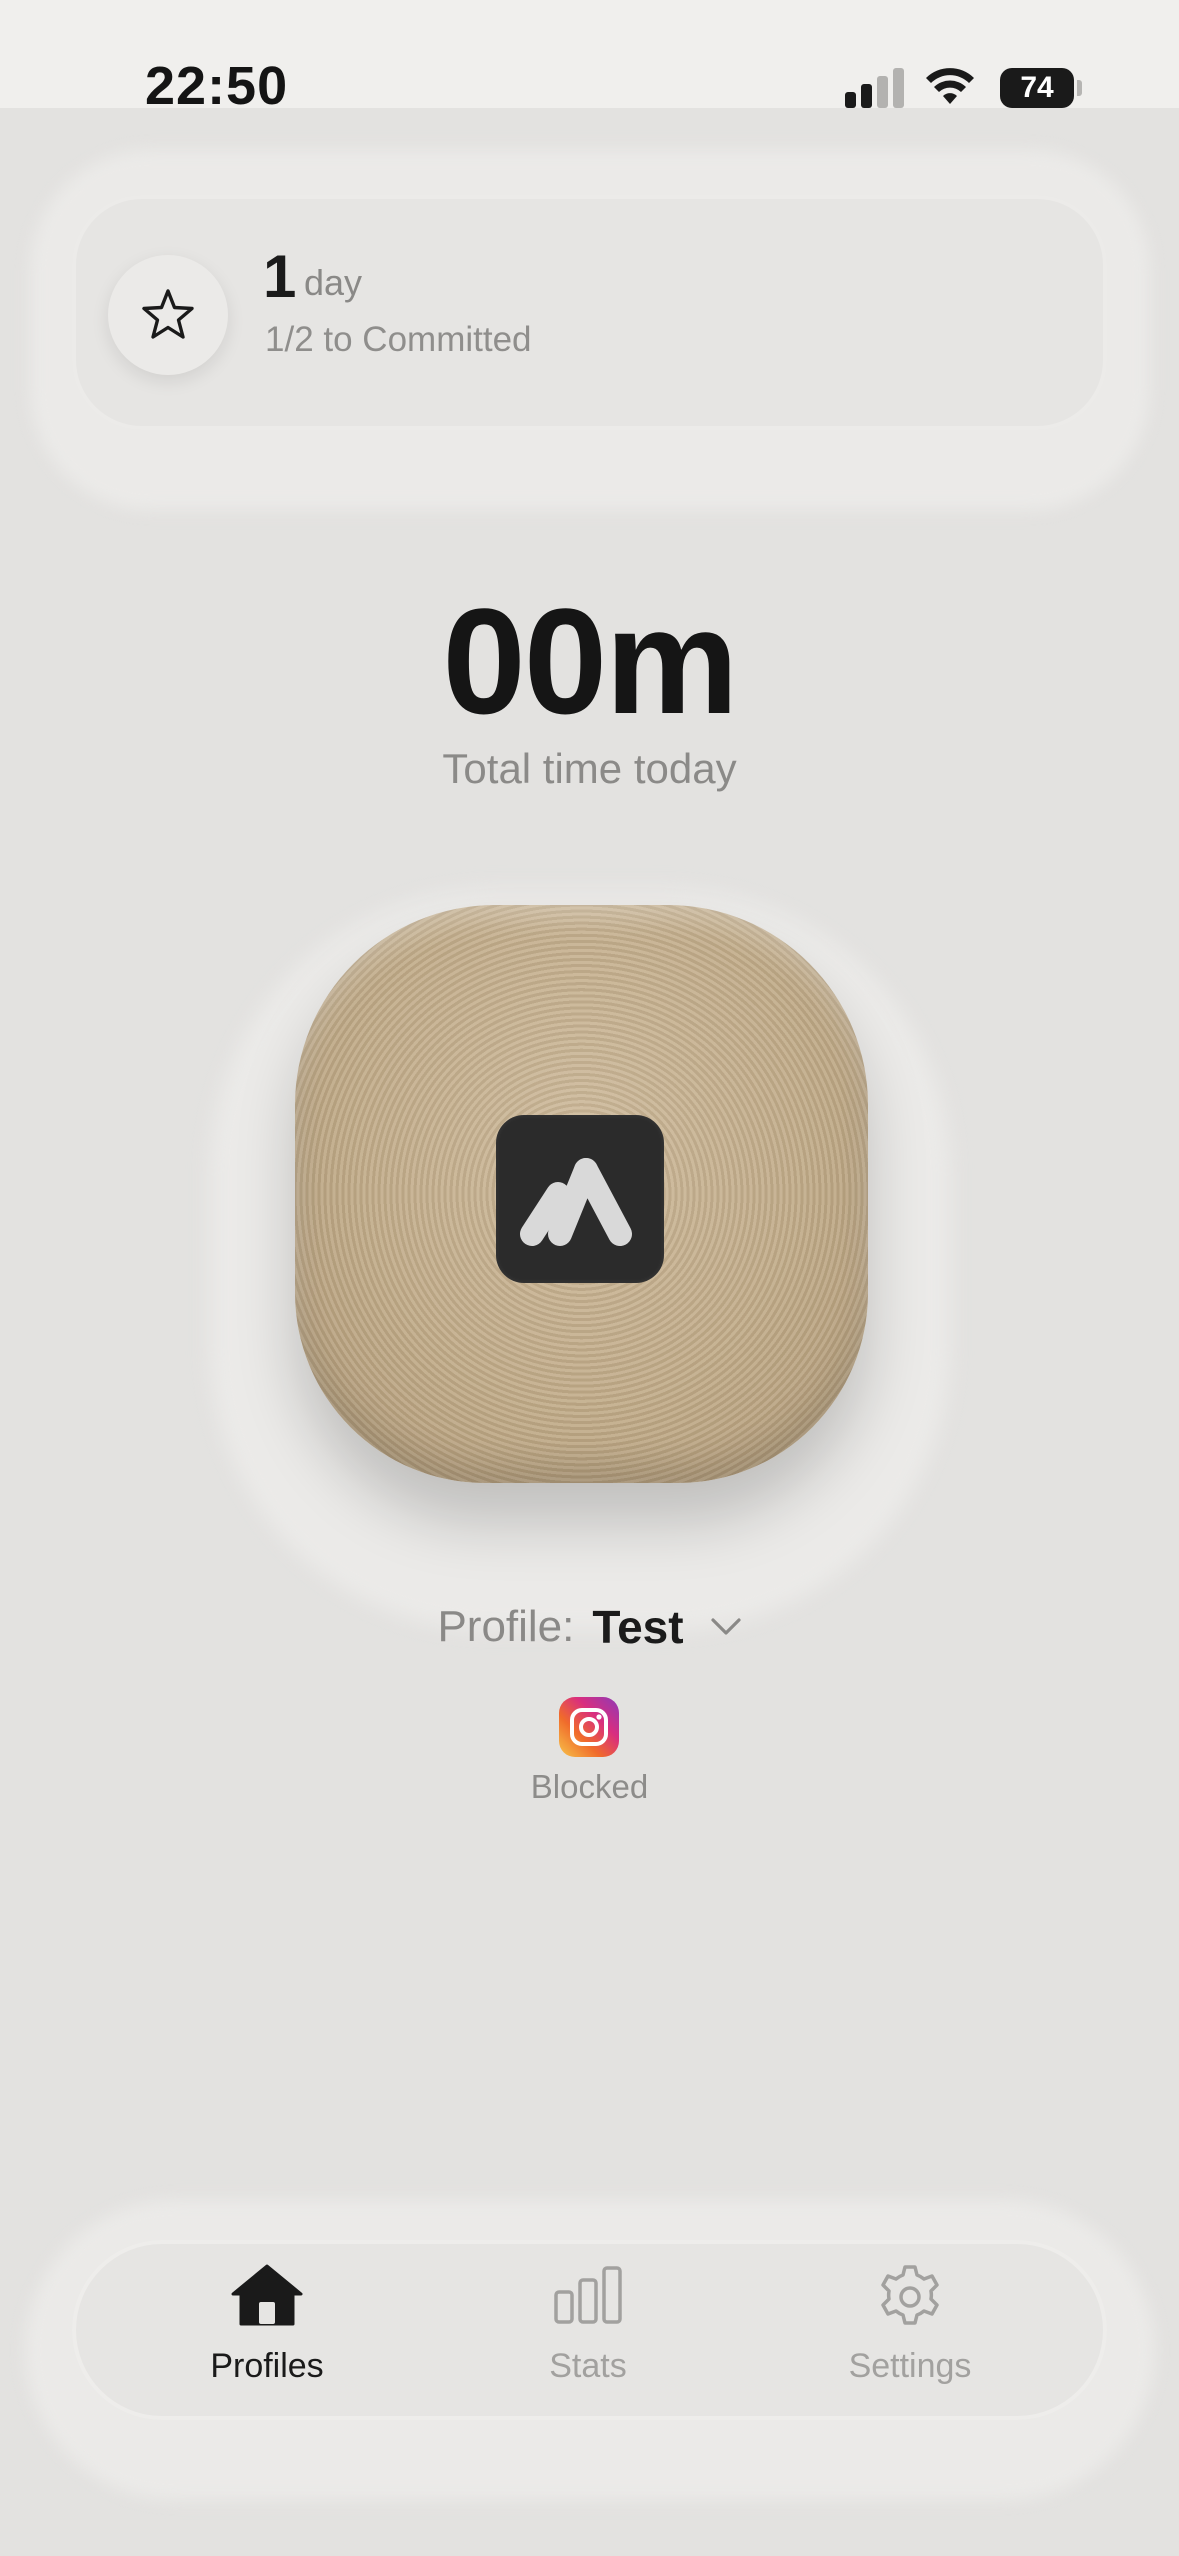 The height and width of the screenshot is (2556, 1179). What do you see at coordinates (280, 276) in the screenshot?
I see `streak-count: 1` at bounding box center [280, 276].